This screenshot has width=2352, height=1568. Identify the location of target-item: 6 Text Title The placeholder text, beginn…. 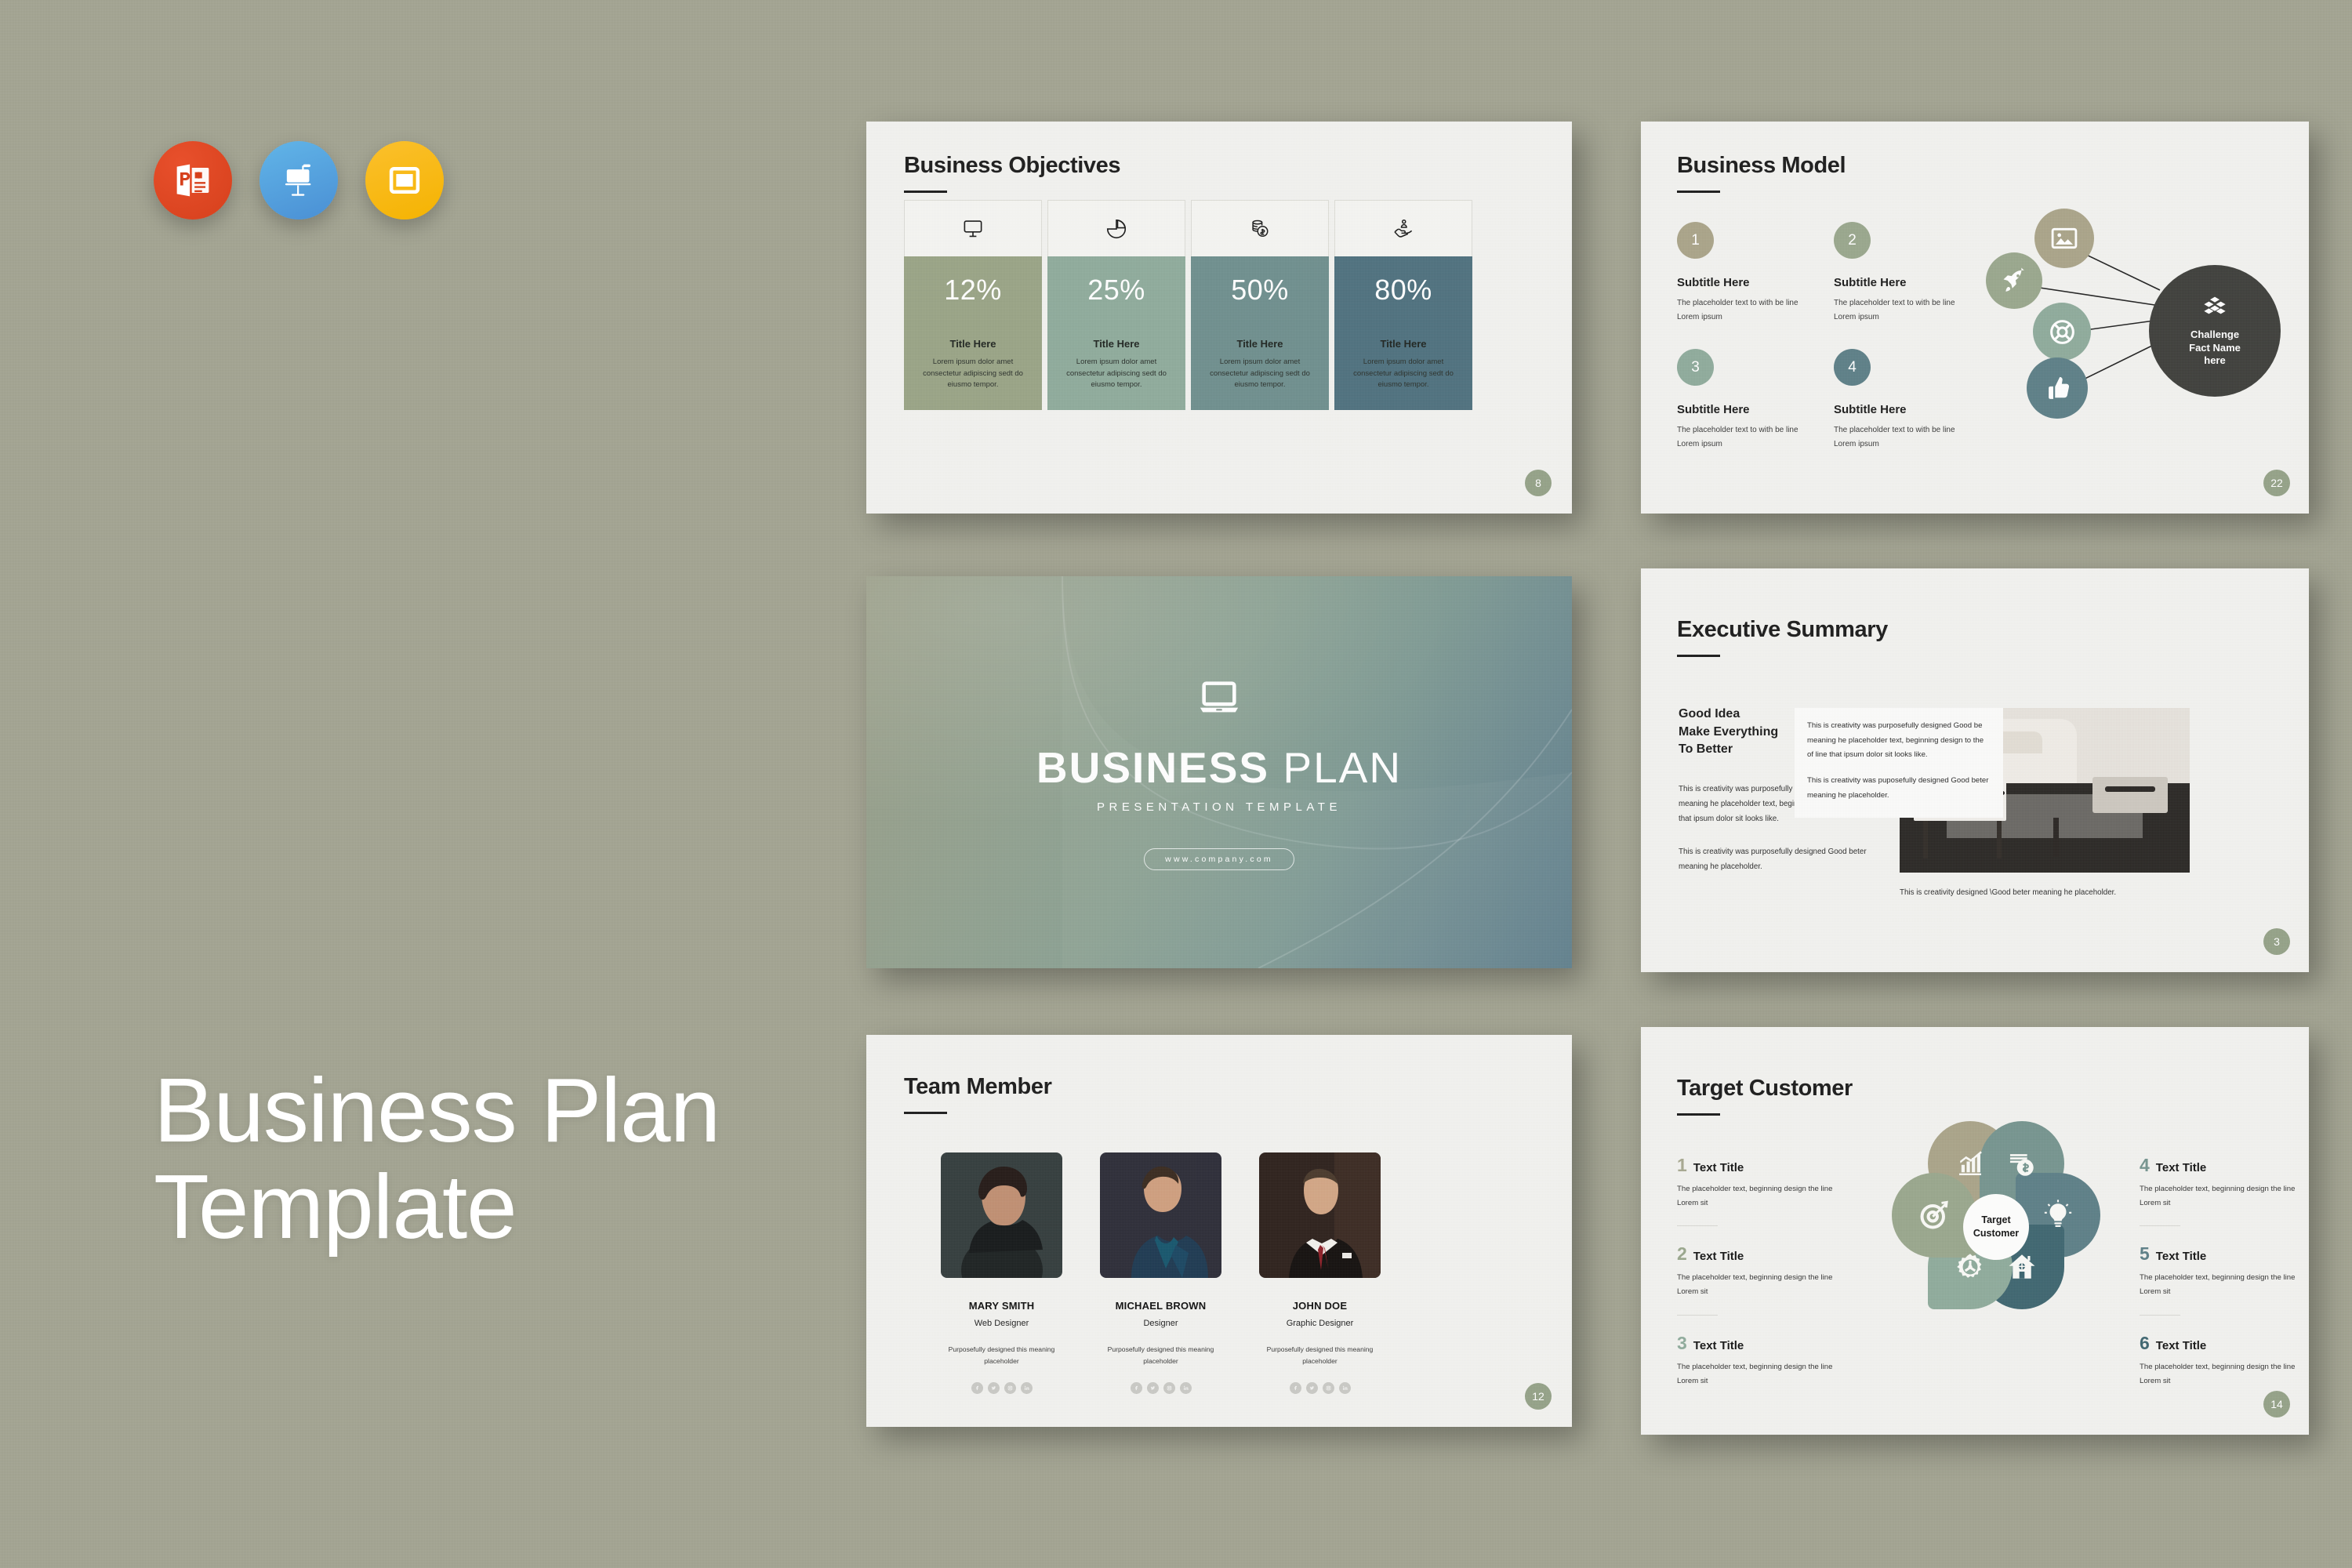
(2218, 1360).